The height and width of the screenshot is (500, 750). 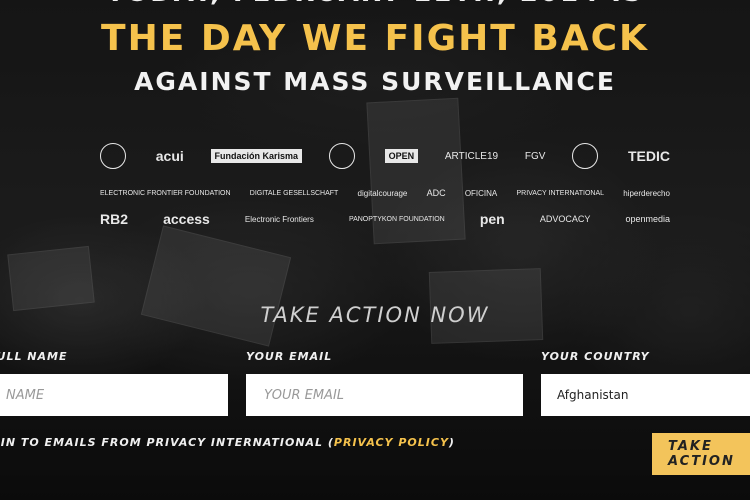 What do you see at coordinates (586, 156) in the screenshot?
I see `shield-logo-icon` at bounding box center [586, 156].